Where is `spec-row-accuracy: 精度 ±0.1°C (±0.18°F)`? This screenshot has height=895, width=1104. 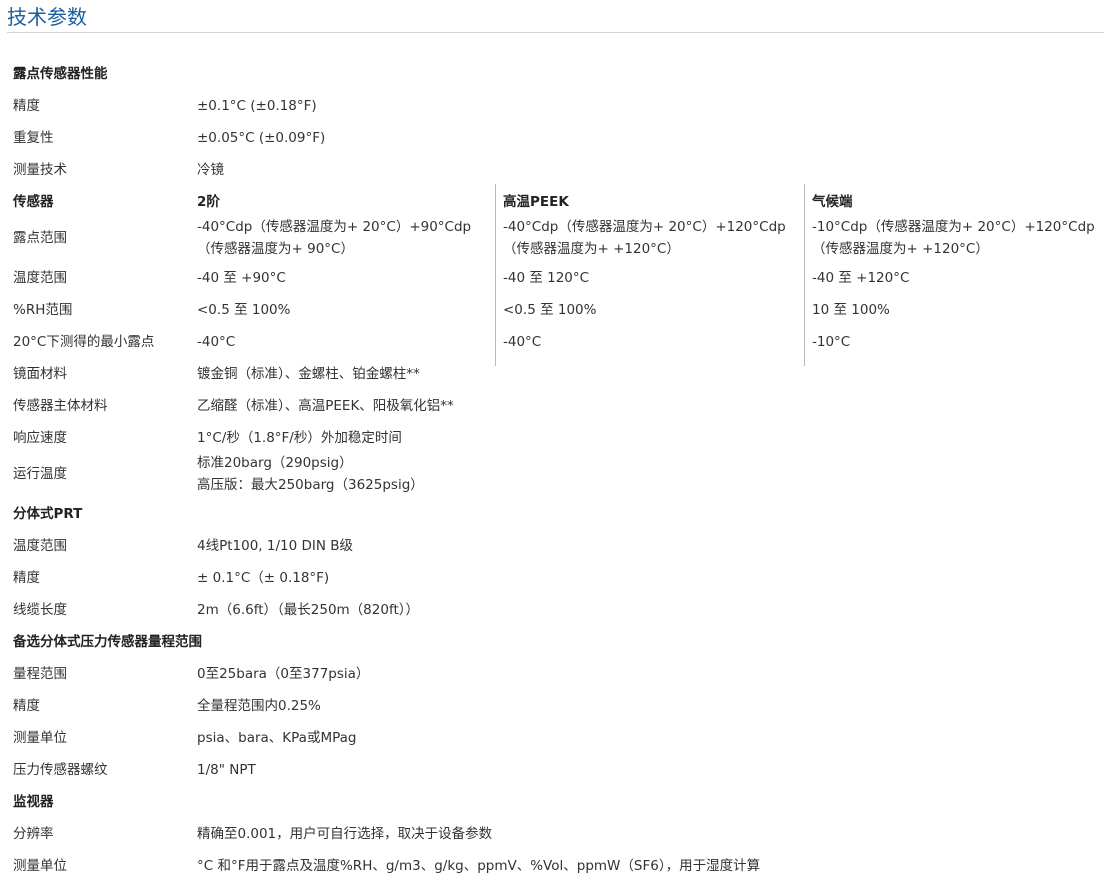 spec-row-accuracy: 精度 ±0.1°C (±0.18°F) is located at coordinates (552, 104).